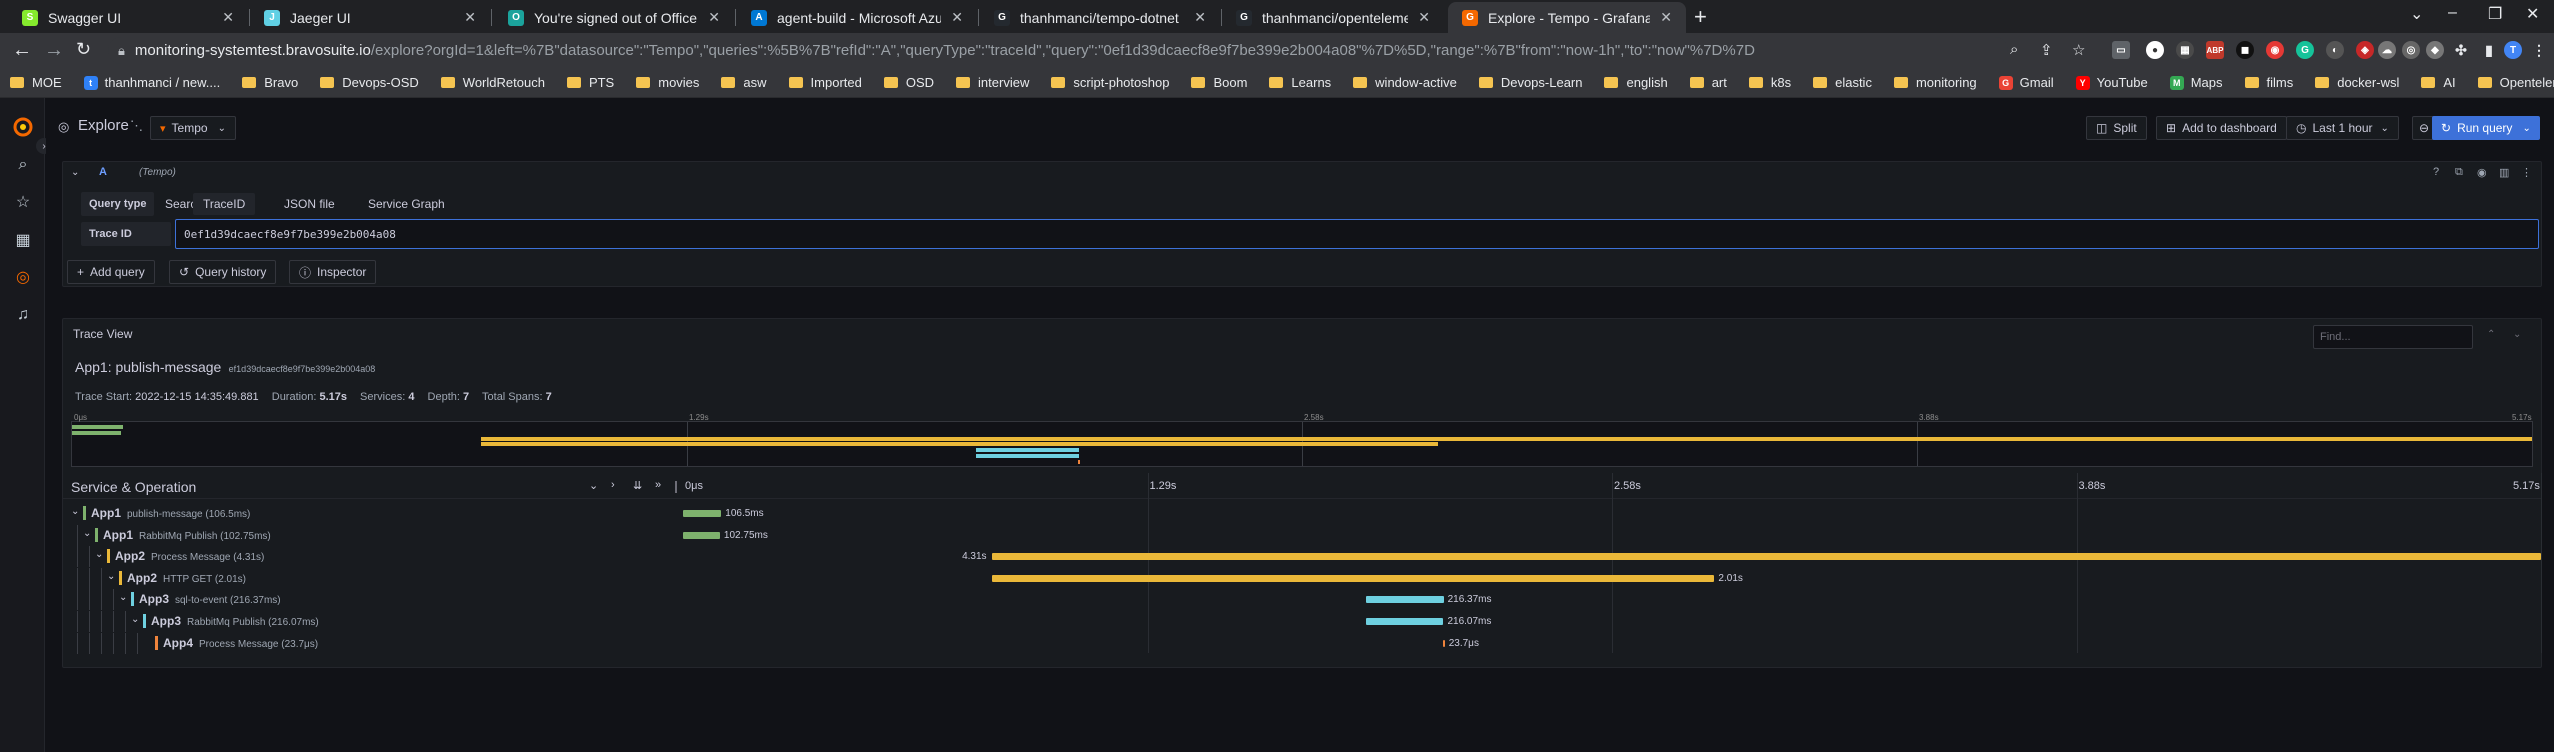  What do you see at coordinates (2215, 50) in the screenshot?
I see `adblock-icon: ABP` at bounding box center [2215, 50].